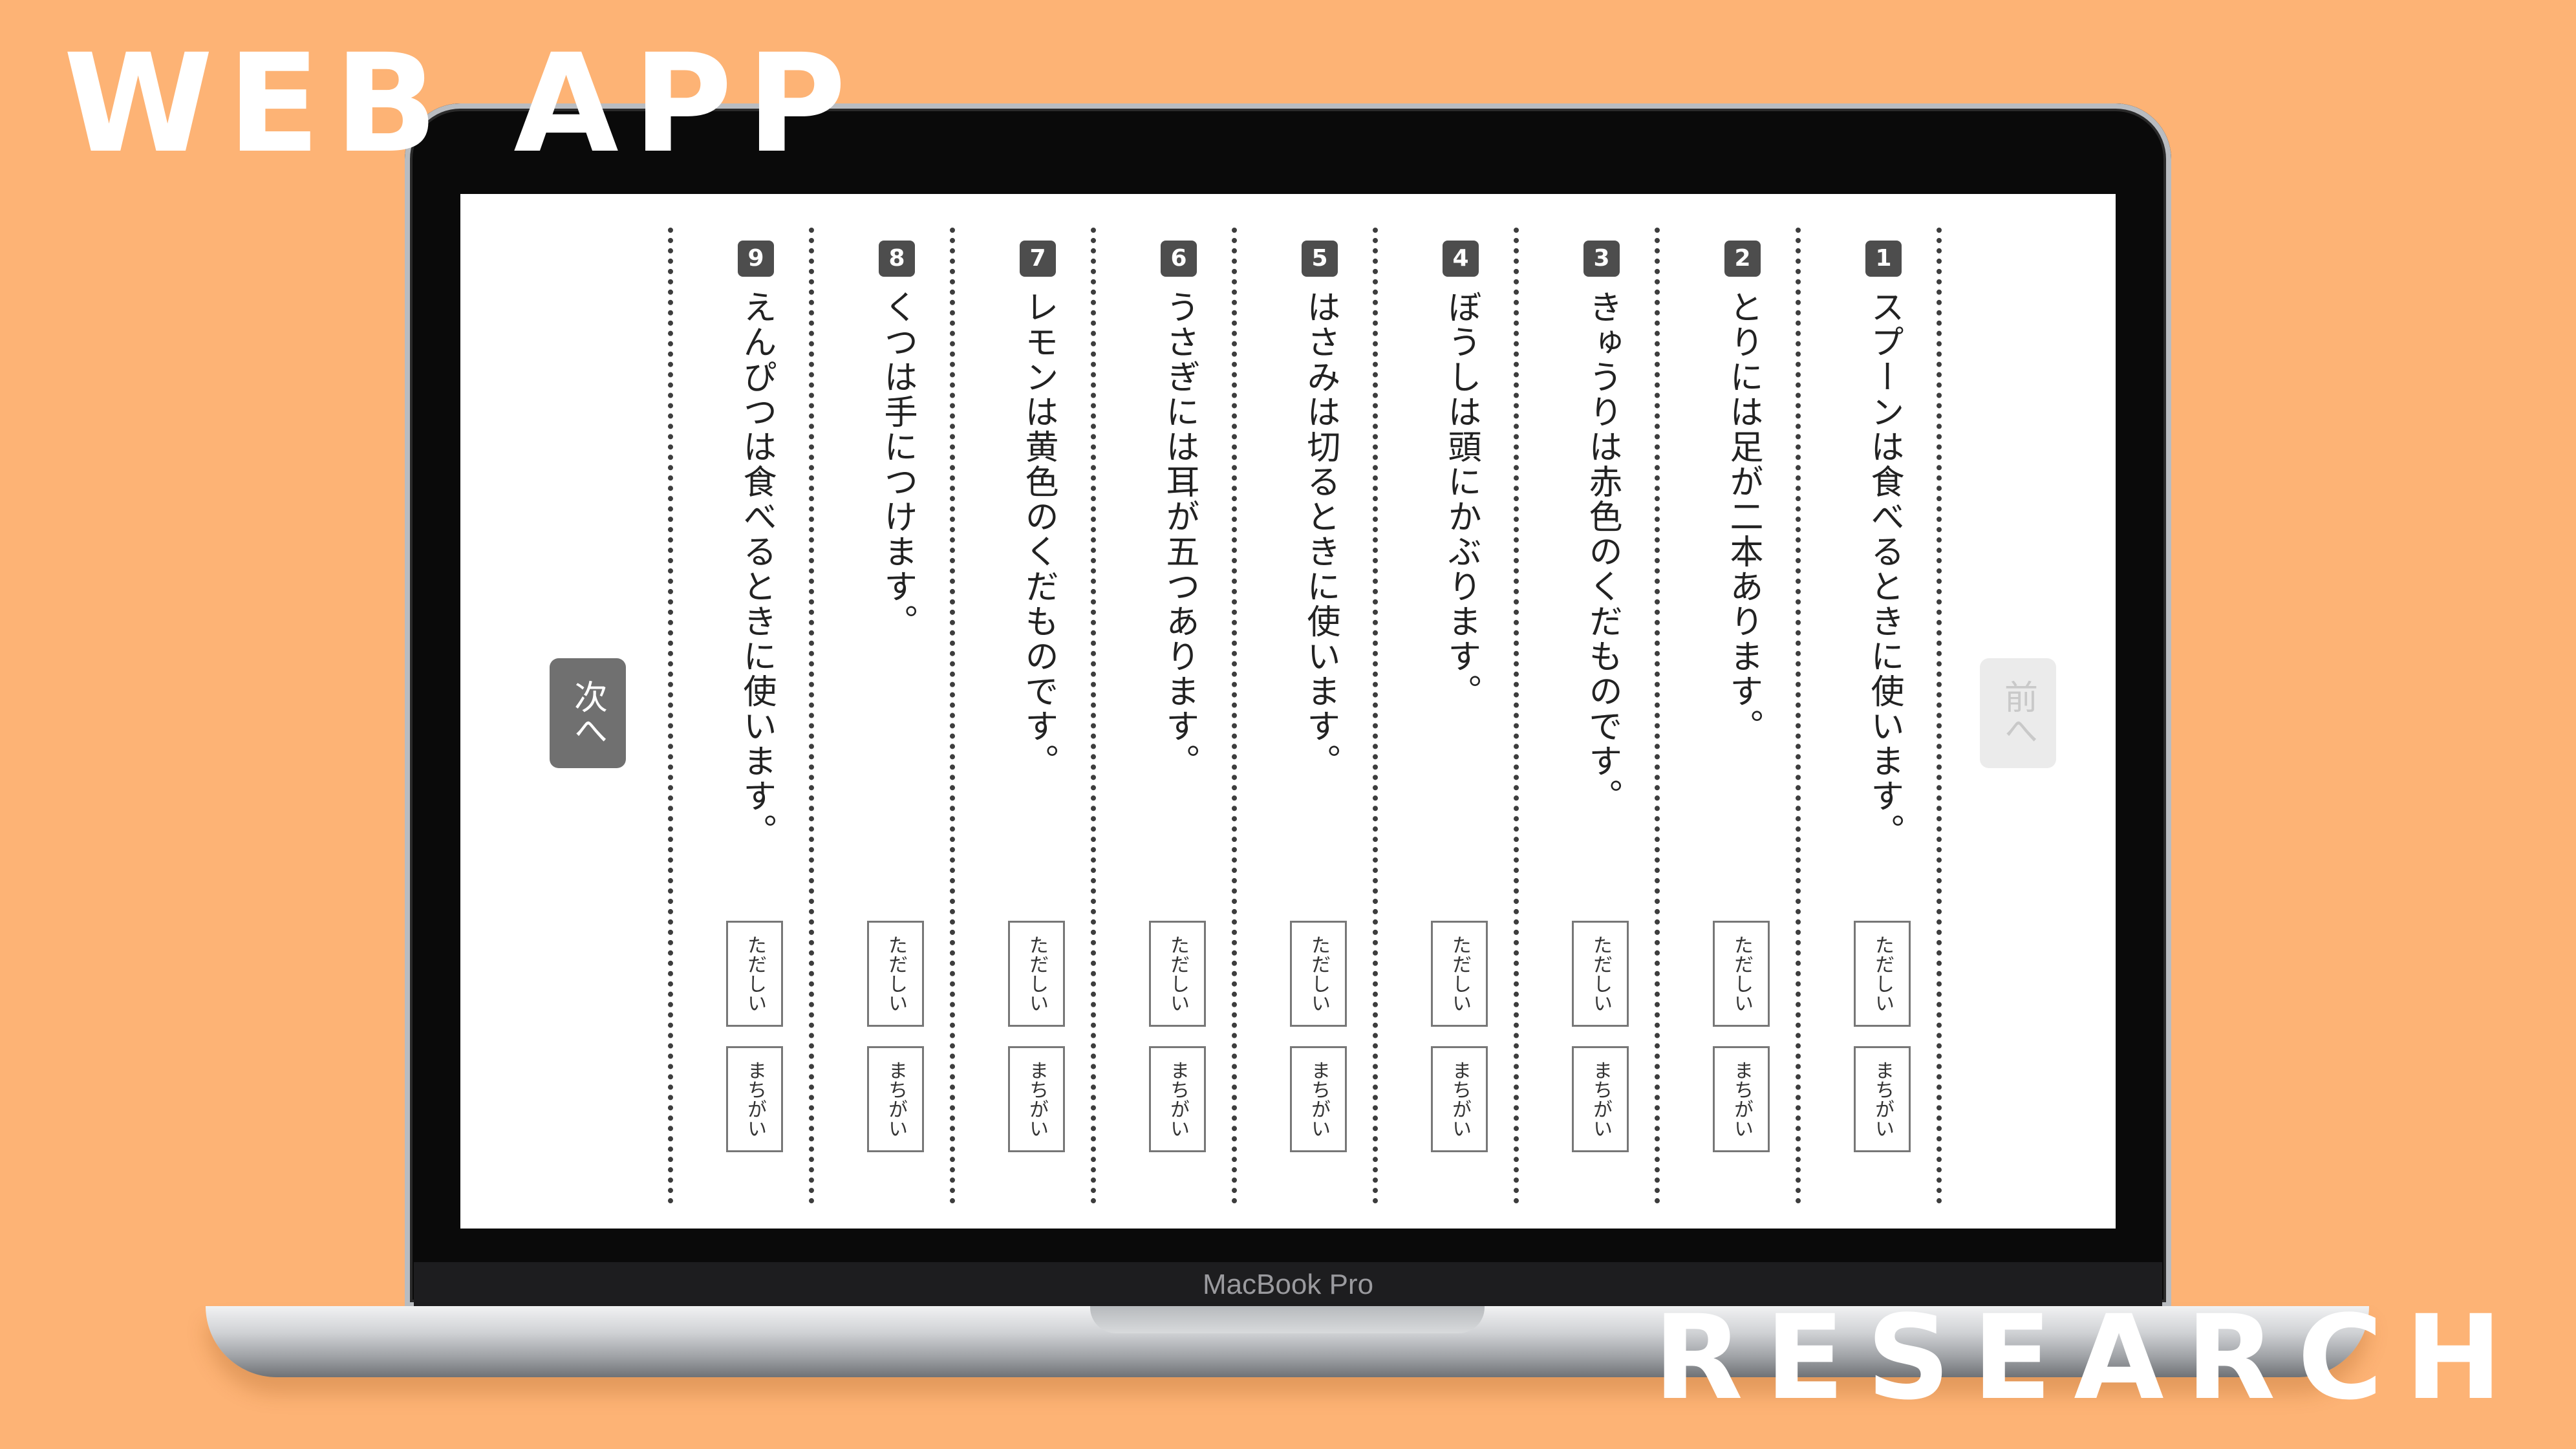 The image size is (2576, 1449). What do you see at coordinates (1461, 500) in the screenshot?
I see `question-text: ぼうしは頭にかぶります。` at bounding box center [1461, 500].